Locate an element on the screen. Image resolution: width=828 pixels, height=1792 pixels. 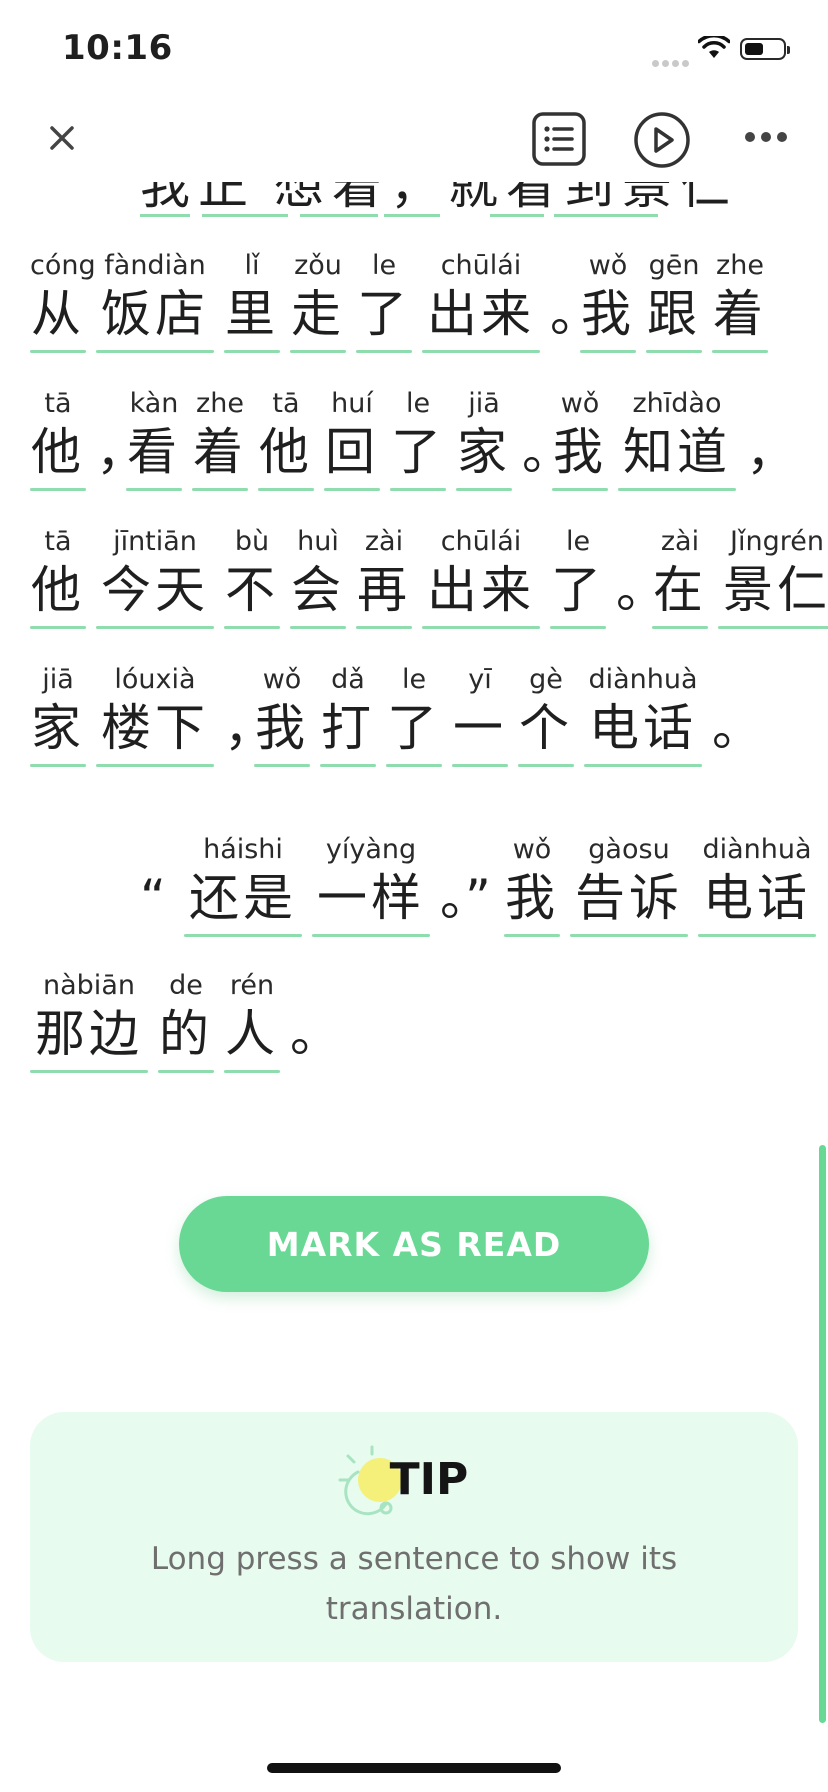
status-bar: 10:16 is located at coordinates (414, 50).